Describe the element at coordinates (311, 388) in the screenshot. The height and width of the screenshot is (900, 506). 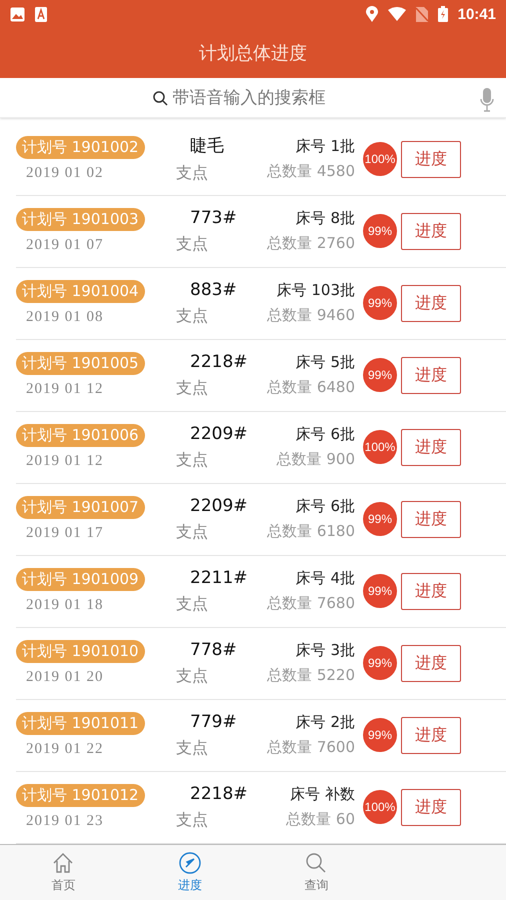
I see `total-quantity: 总数量 6480` at that location.